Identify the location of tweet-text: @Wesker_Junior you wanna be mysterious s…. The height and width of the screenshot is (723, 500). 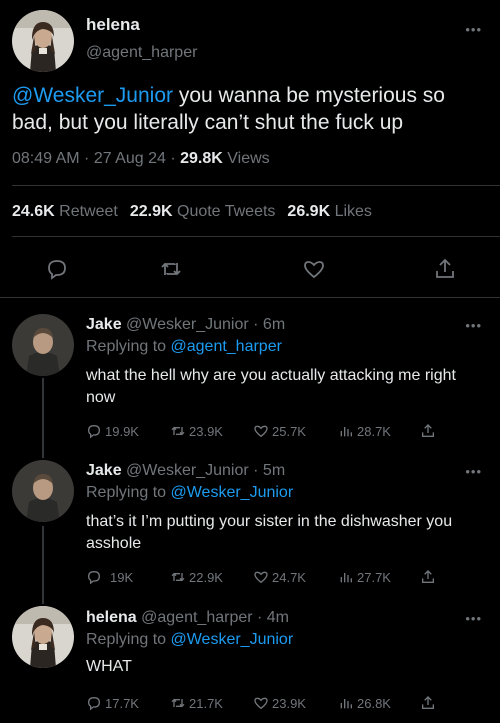
(251, 109).